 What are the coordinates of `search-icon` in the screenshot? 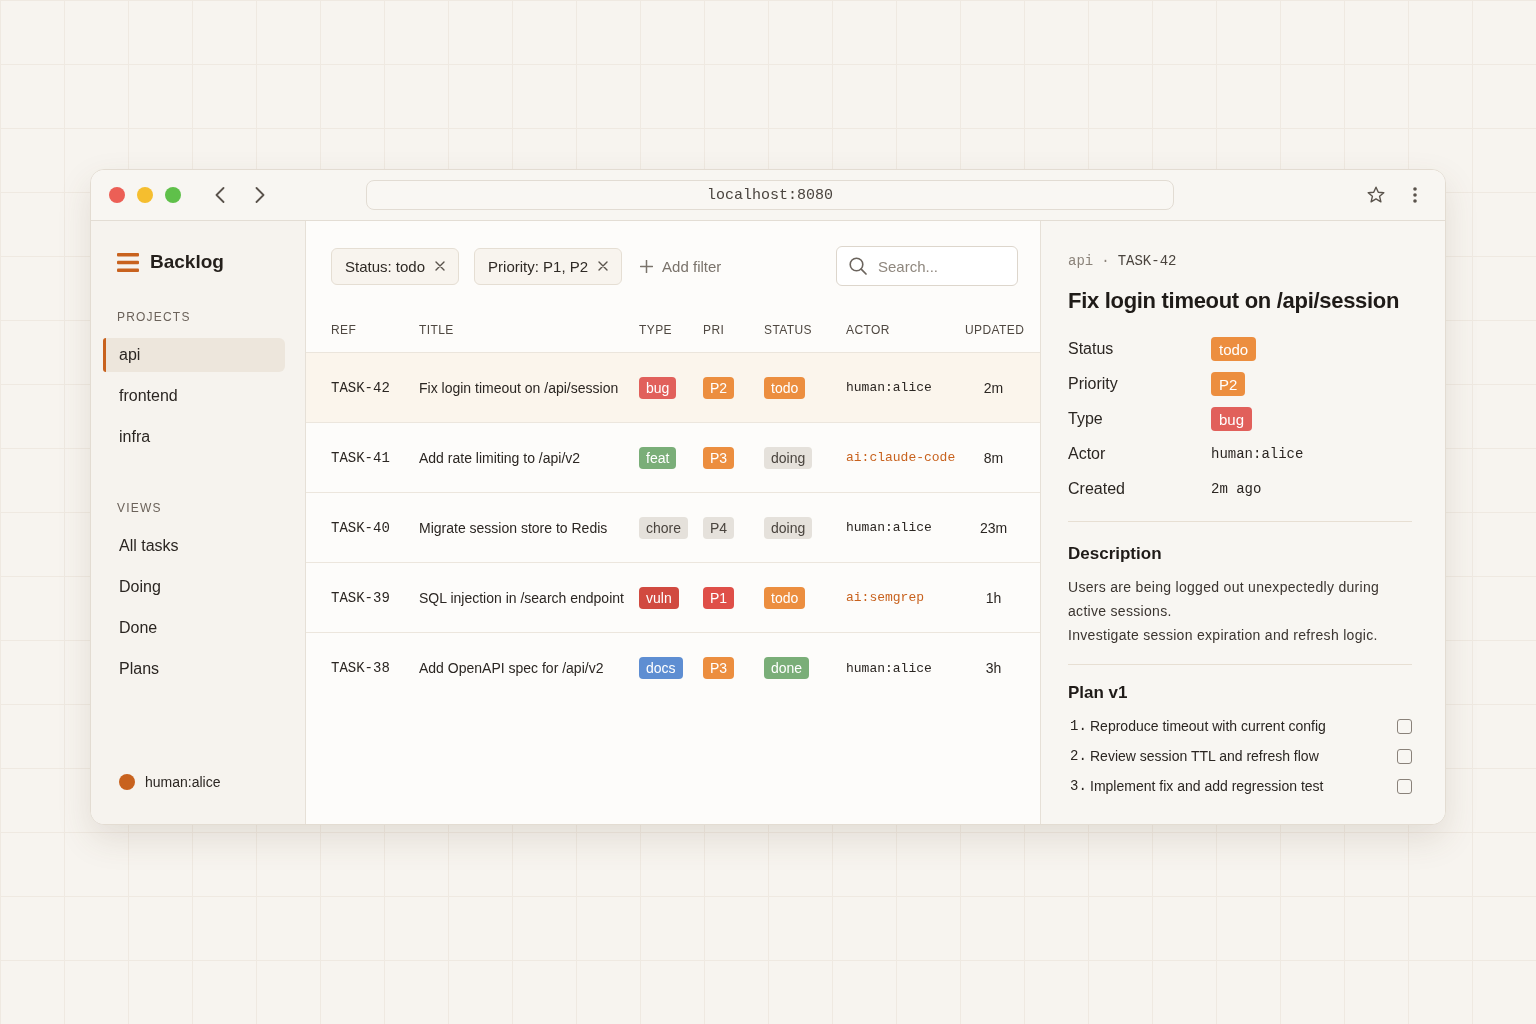 It's located at (858, 266).